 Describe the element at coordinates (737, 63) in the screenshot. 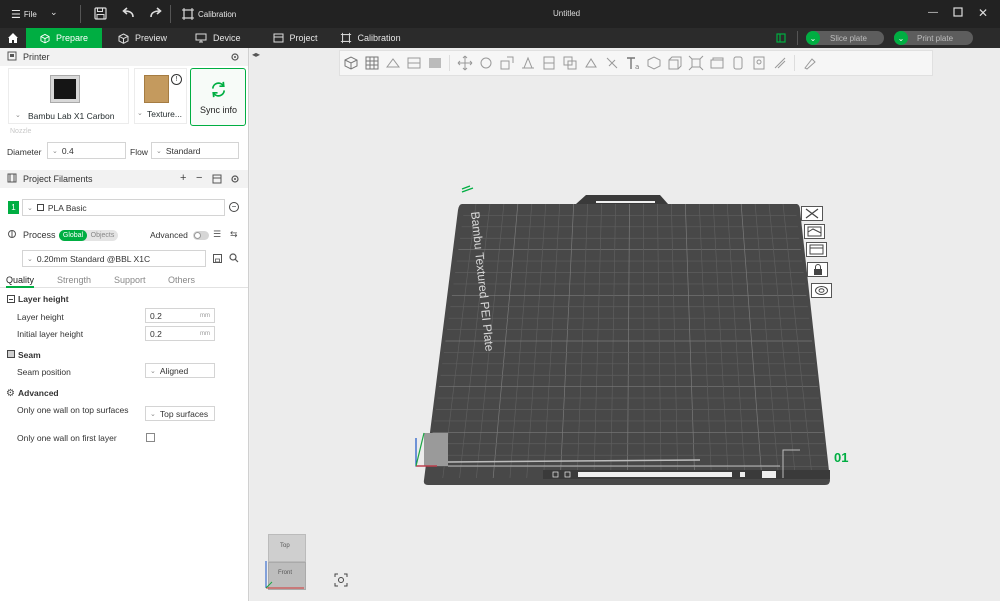

I see `variable-layer-icon` at that location.